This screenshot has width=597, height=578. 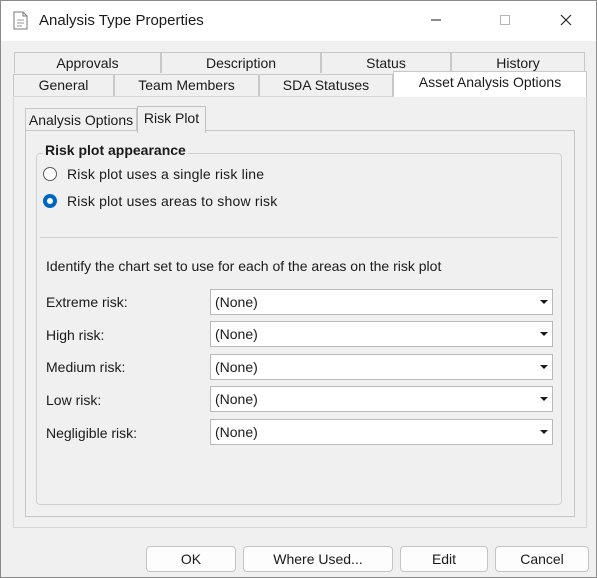 I want to click on tab-status: Status, so click(x=386, y=62).